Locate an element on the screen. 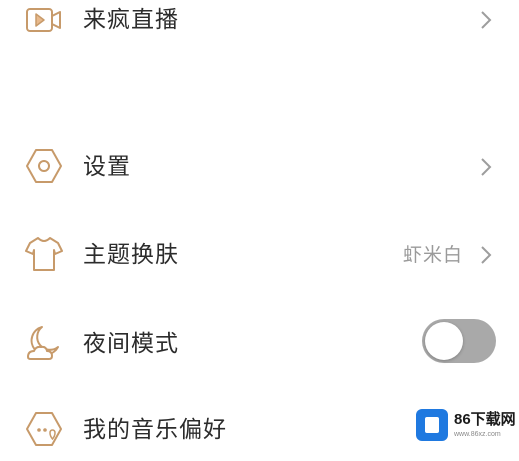 The height and width of the screenshot is (461, 519). night-mode-toggle is located at coordinates (459, 341).